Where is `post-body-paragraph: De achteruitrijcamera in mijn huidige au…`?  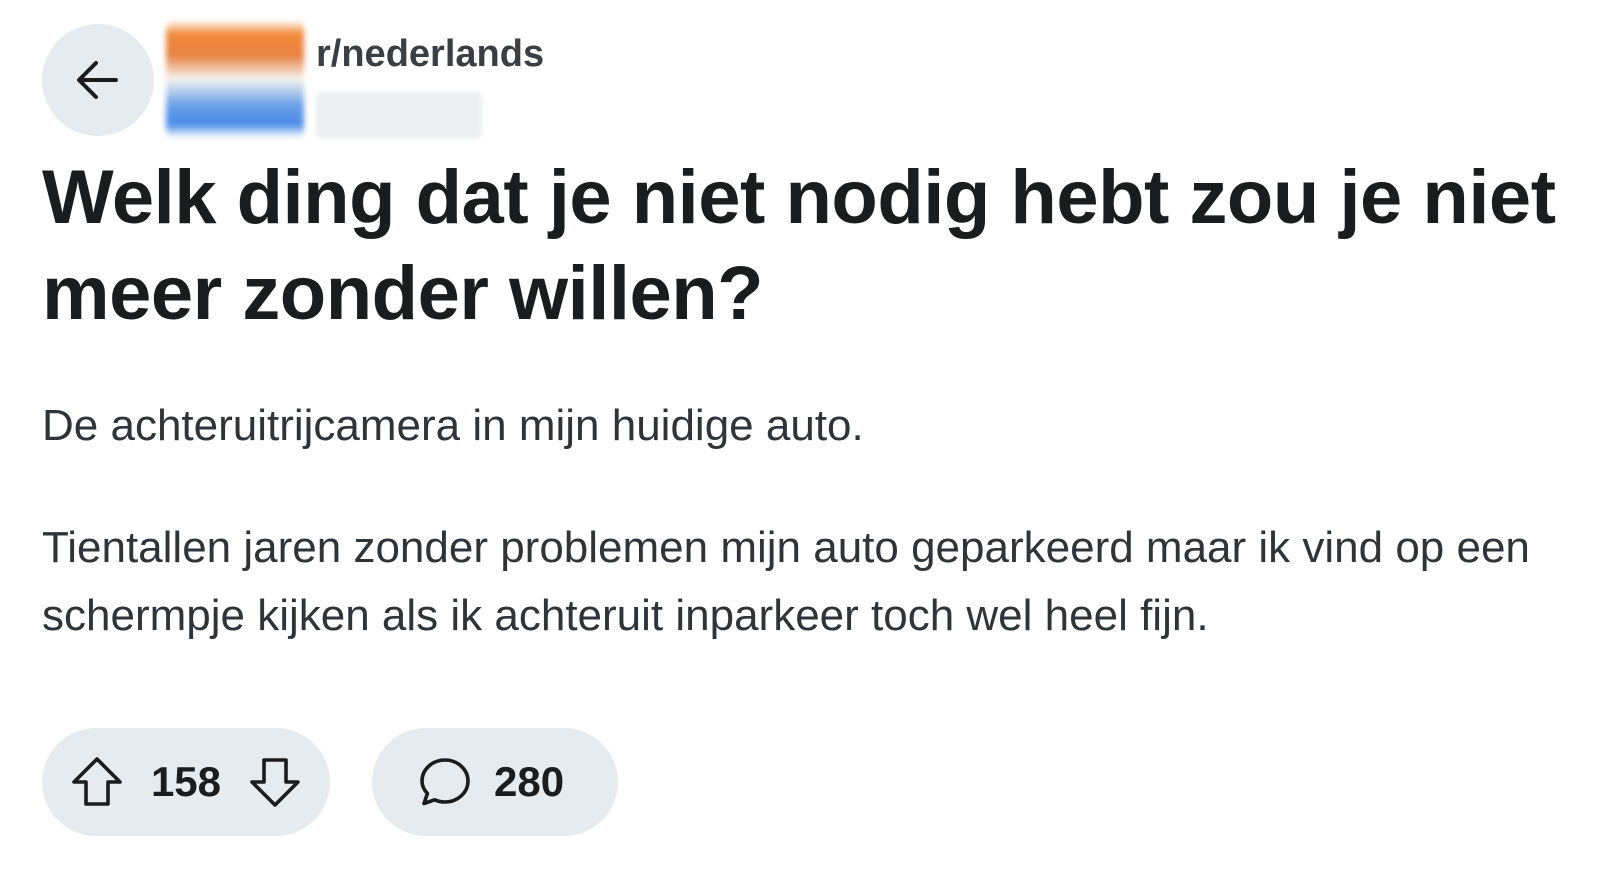
post-body-paragraph: De achteruitrijcamera in mijn huidige au… is located at coordinates (453, 425).